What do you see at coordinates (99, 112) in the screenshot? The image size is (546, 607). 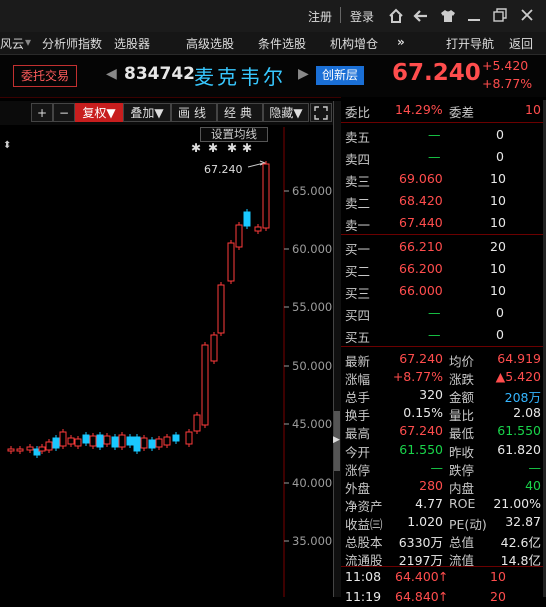 I see `fuquan-dropdown: 复权▼` at bounding box center [99, 112].